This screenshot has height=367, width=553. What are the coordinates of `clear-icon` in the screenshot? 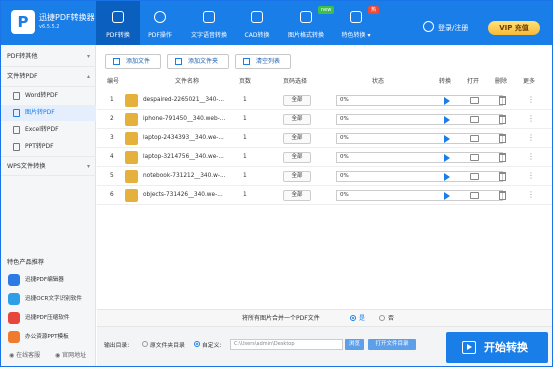 It's located at (246, 61).